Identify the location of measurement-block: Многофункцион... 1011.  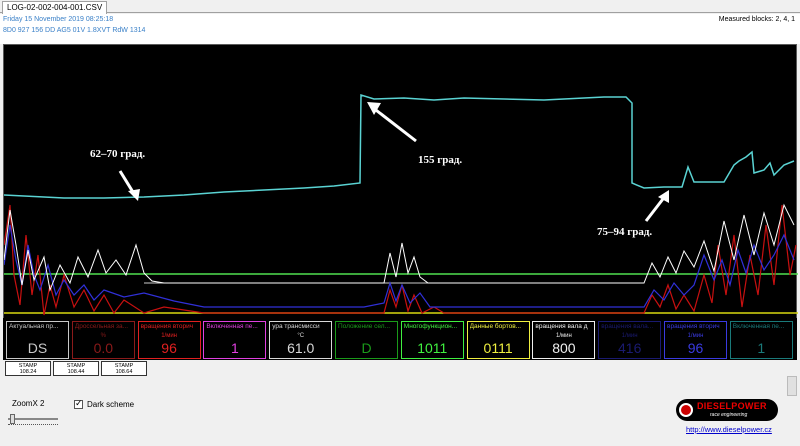
(432, 340).